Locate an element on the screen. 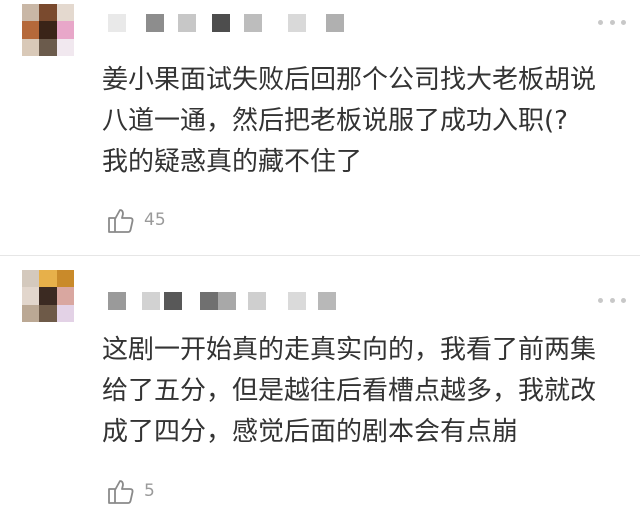 The image size is (640, 518). like-button: 5 is located at coordinates (130, 491).